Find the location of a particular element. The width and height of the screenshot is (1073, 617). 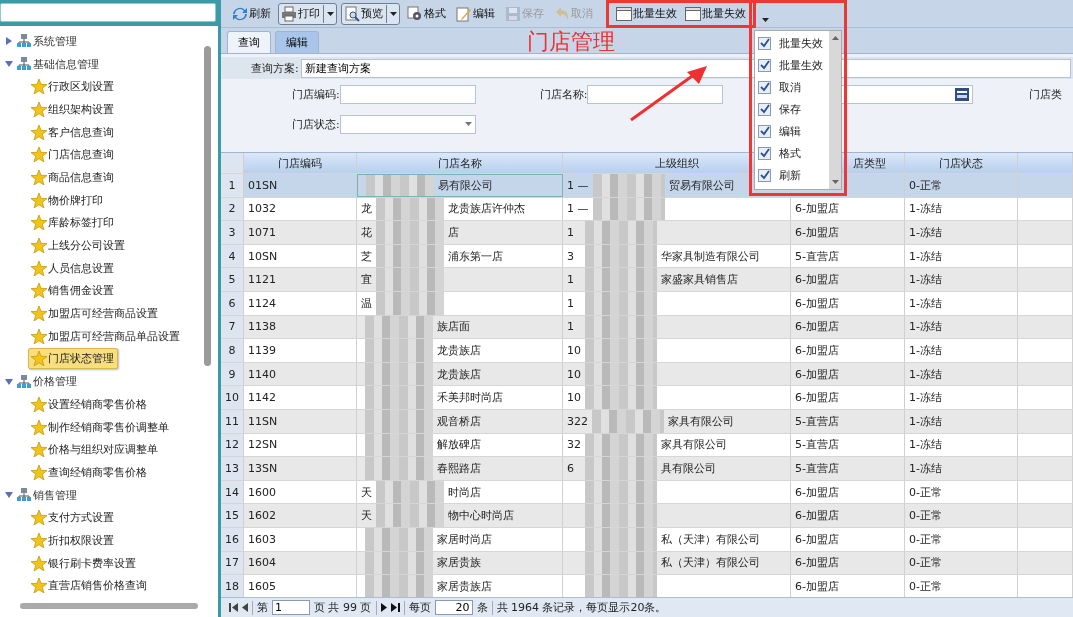

star-icon is located at coordinates (39, 155).